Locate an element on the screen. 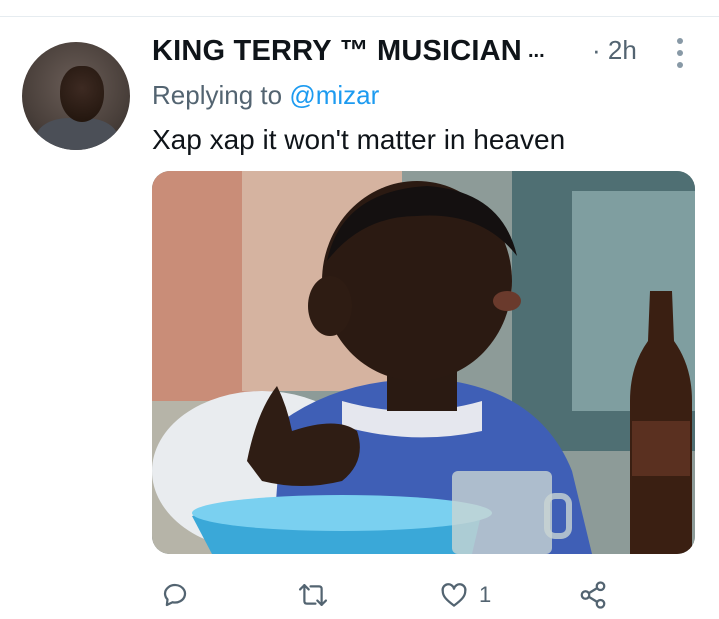  like-button: 1 is located at coordinates (465, 595).